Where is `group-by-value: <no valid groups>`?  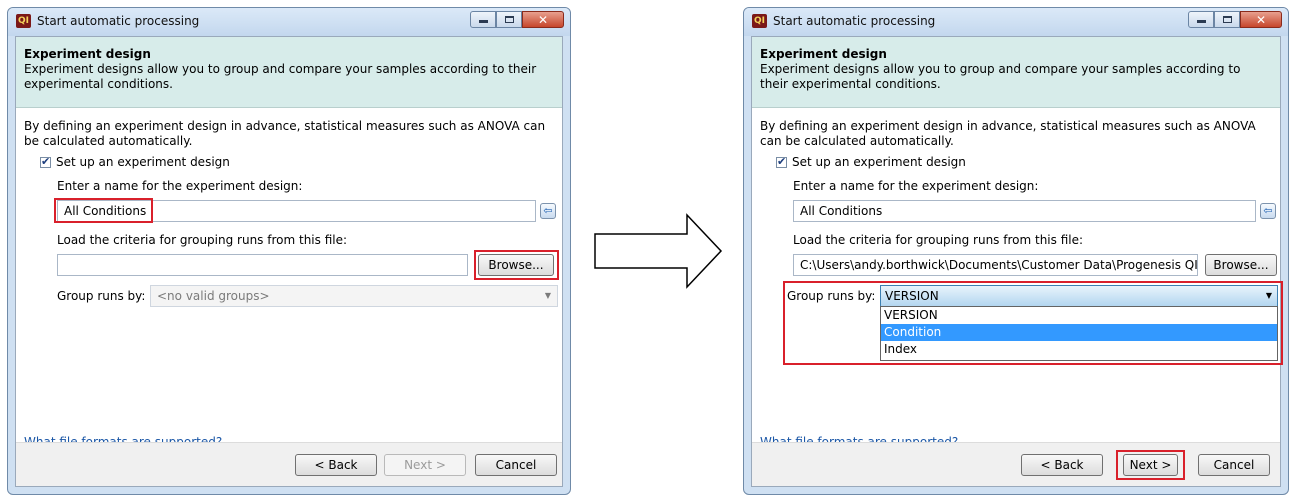
group-by-value: <no valid groups> is located at coordinates (213, 296).